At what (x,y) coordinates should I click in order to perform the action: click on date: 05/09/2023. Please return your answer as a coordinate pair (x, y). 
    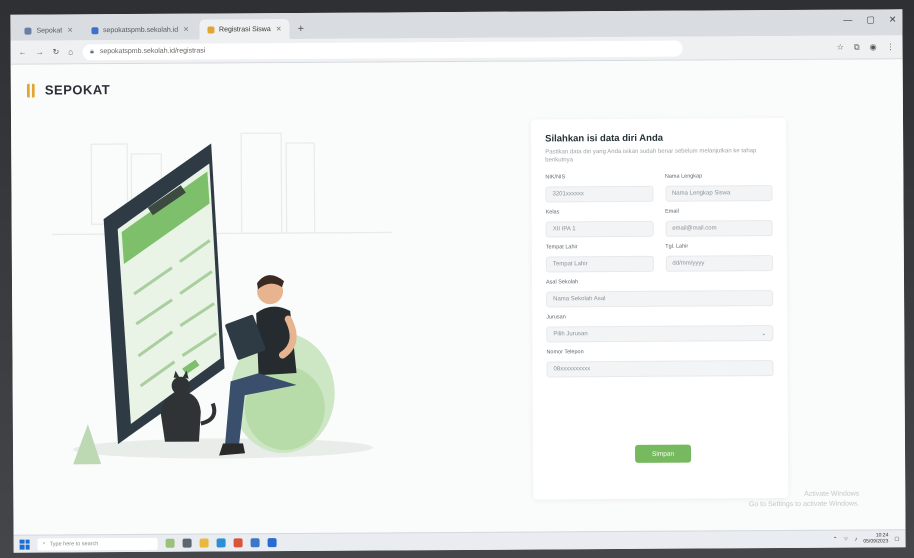
    Looking at the image, I should click on (876, 541).